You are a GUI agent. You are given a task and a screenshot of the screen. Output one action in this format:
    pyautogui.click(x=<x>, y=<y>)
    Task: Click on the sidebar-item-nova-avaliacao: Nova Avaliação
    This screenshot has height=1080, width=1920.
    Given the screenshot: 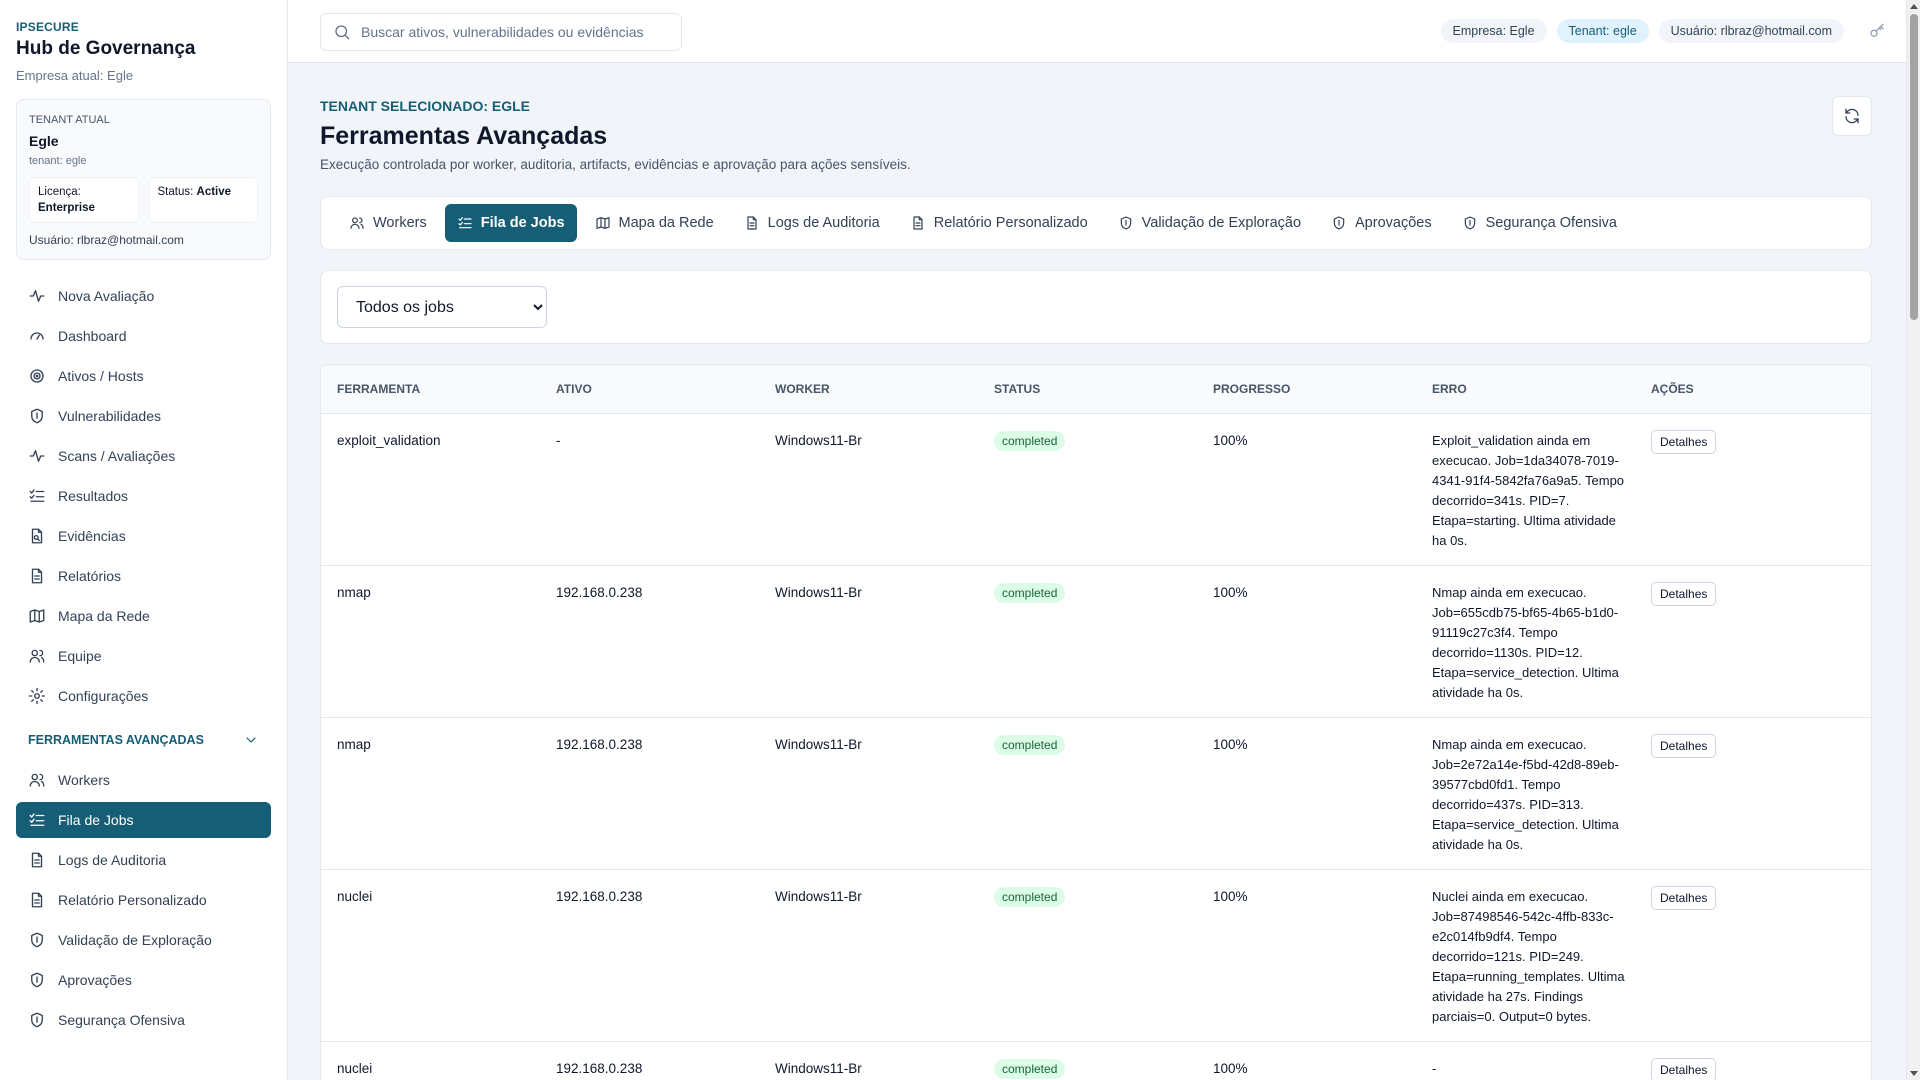 What is the action you would take?
    pyautogui.click(x=143, y=296)
    